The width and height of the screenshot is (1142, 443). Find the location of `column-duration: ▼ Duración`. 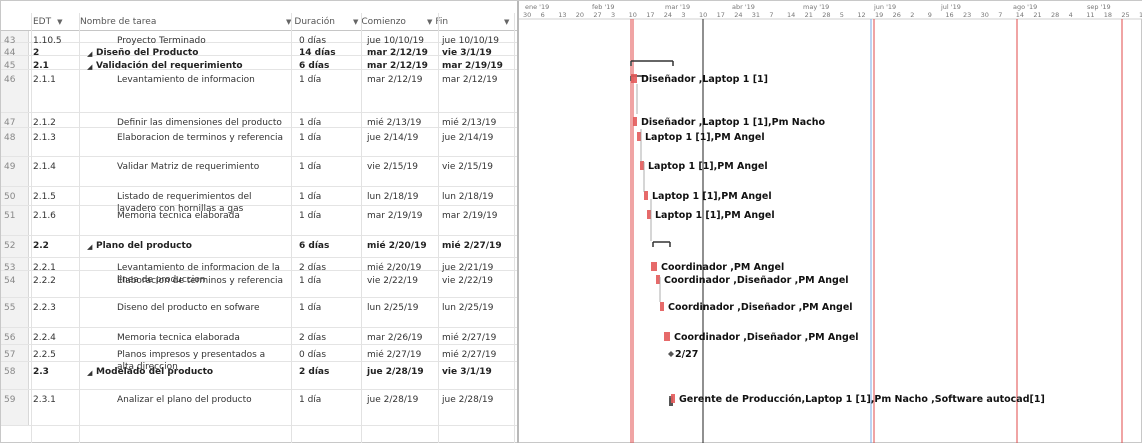

column-duration: ▼ Duración is located at coordinates (310, 22).